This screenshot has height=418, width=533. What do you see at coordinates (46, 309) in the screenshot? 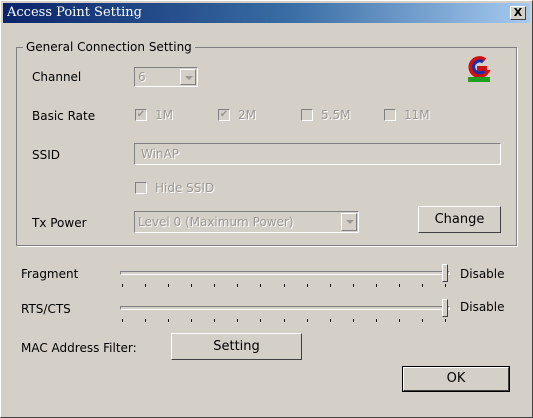
I see `rts-cts-label: RTS/CTS` at bounding box center [46, 309].